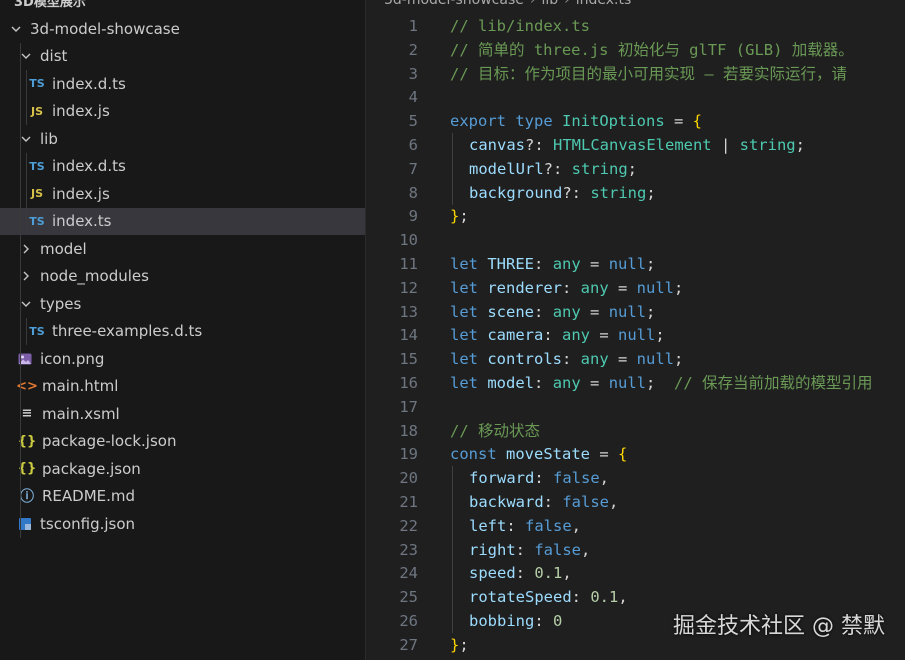 The width and height of the screenshot is (905, 660). Describe the element at coordinates (635, 525) in the screenshot. I see `code-line: 22 left: false,` at that location.